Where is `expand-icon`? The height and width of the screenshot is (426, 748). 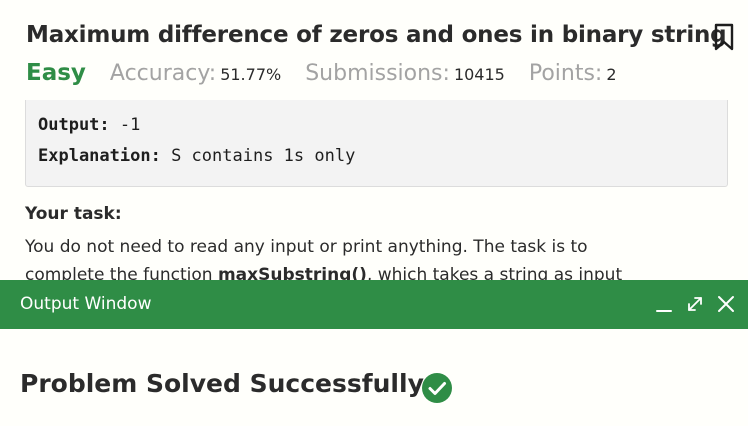
expand-icon is located at coordinates (695, 304).